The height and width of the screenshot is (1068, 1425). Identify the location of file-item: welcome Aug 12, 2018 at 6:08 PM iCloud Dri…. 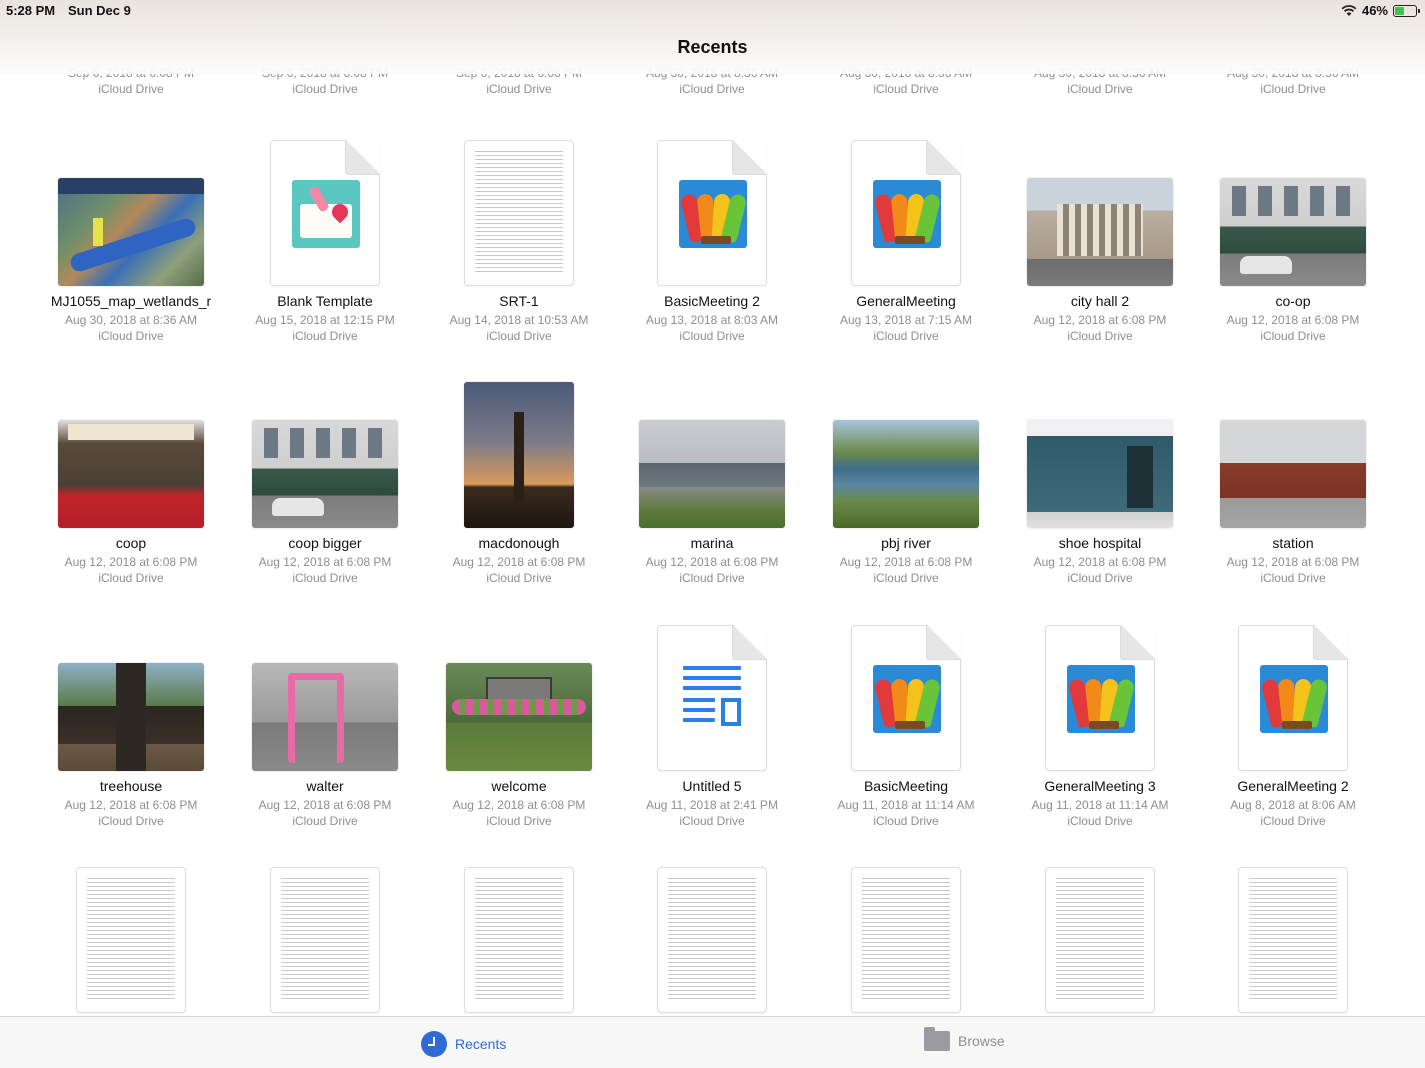
(519, 741).